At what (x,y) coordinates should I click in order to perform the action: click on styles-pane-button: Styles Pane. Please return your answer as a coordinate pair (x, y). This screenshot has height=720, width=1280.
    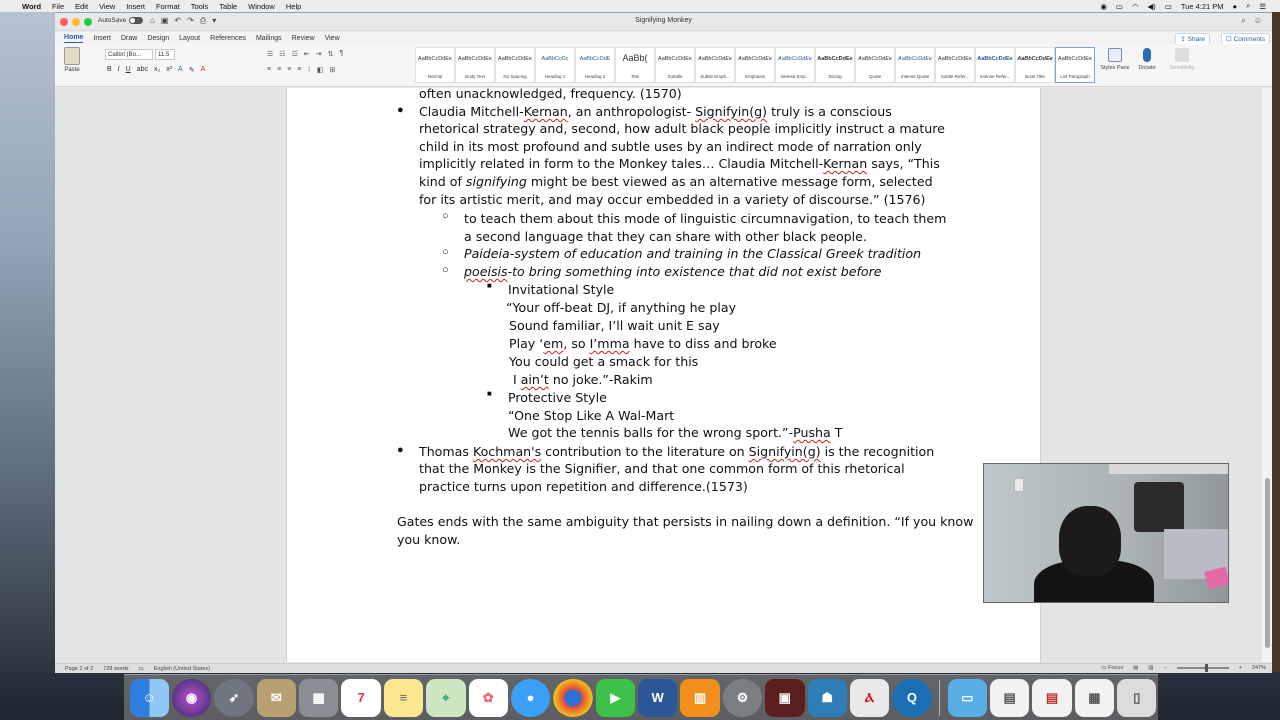
    Looking at the image, I should click on (1115, 59).